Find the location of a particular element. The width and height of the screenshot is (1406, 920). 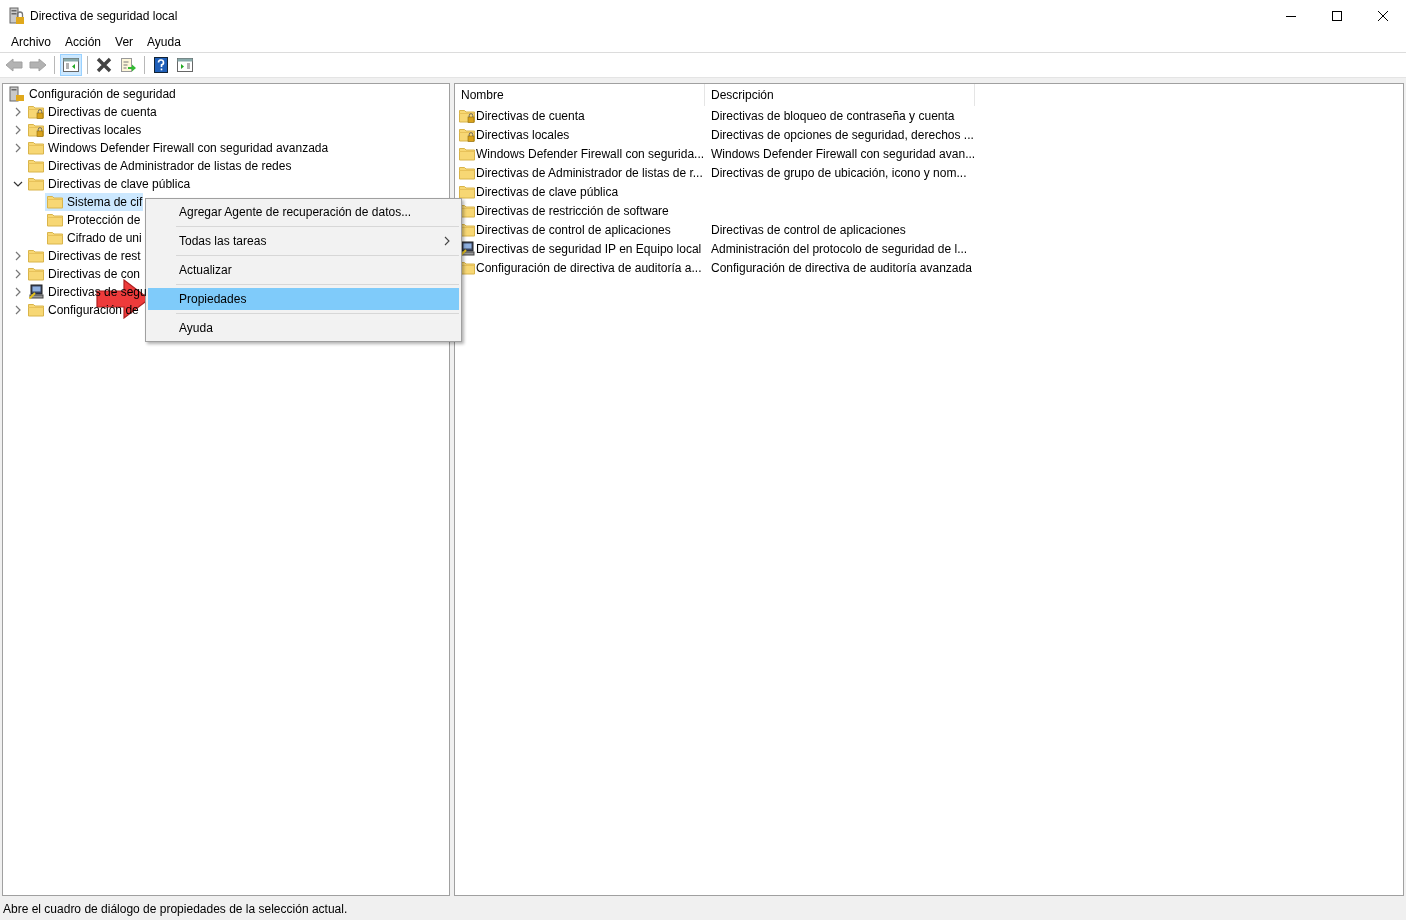

menu-item: Ayuda is located at coordinates (164, 41).